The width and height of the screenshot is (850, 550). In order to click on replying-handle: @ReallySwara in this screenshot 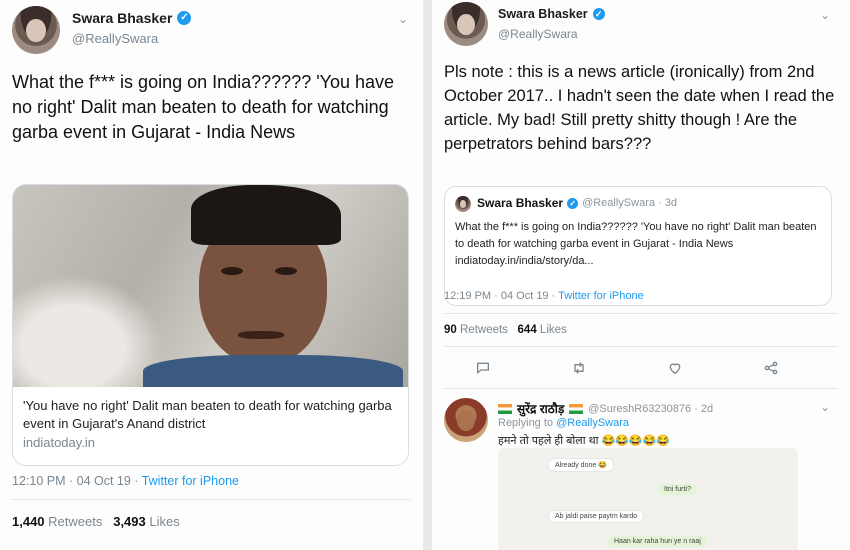, I will do `click(592, 423)`.